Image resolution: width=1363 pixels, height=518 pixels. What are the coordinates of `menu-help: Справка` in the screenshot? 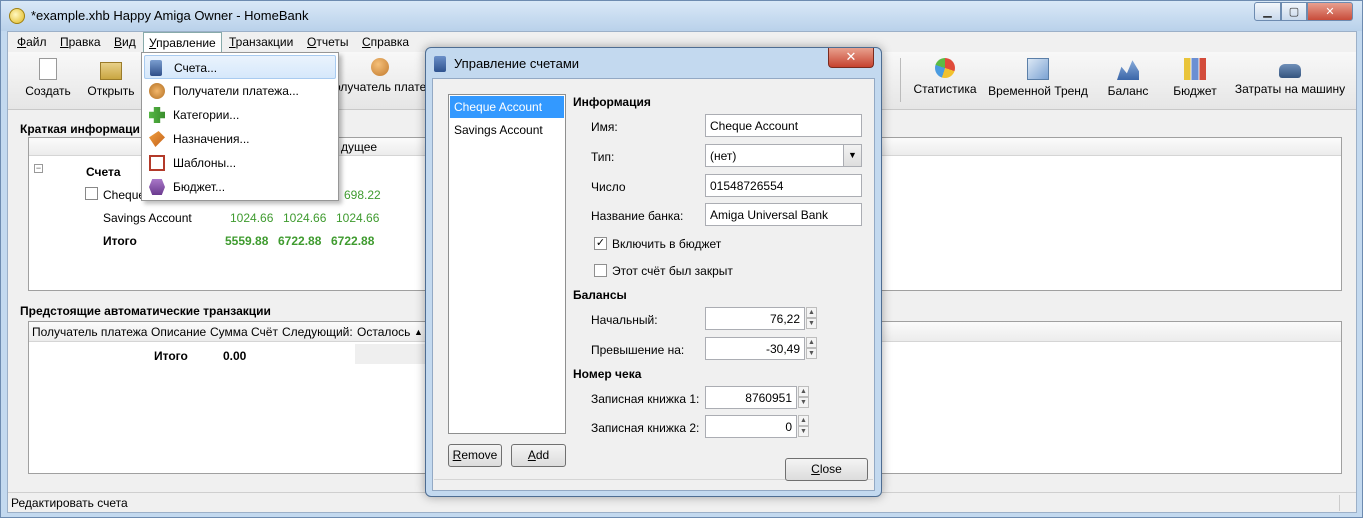 It's located at (385, 42).